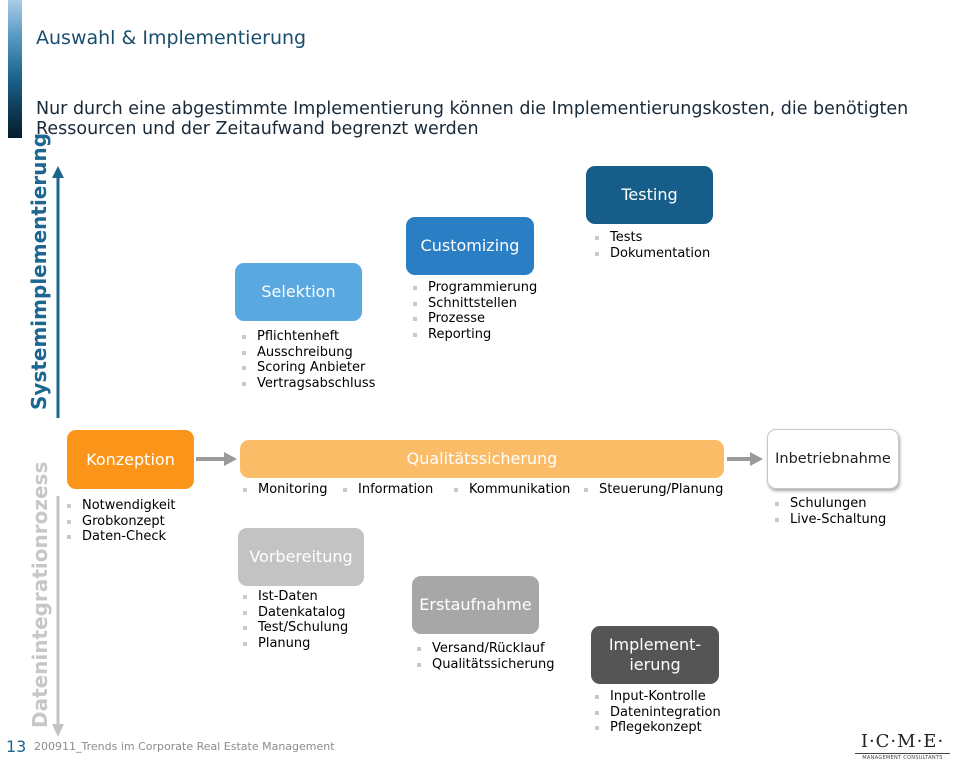  I want to click on phase-label: Inbetriebnahme, so click(833, 459).